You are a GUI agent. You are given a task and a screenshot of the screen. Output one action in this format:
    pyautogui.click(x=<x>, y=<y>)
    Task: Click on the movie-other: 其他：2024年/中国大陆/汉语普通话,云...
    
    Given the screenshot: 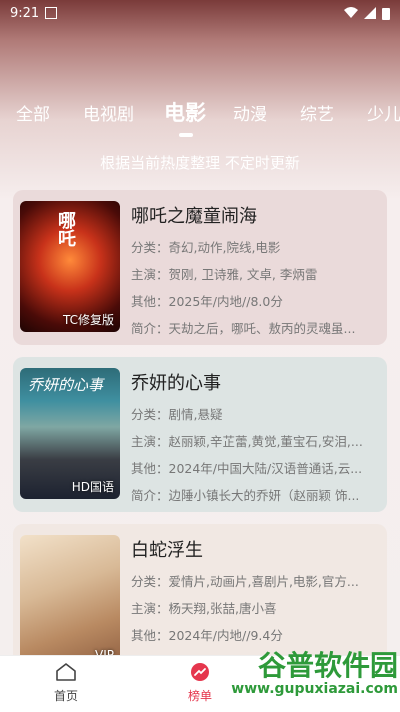 What is the action you would take?
    pyautogui.click(x=247, y=468)
    